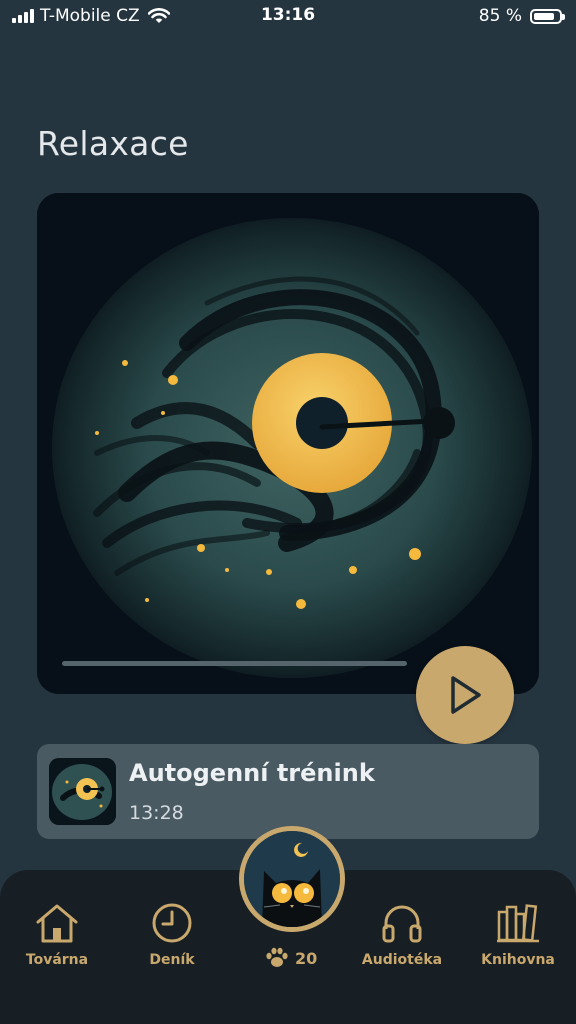 This screenshot has height=1024, width=576. I want to click on paw-points: 20, so click(291, 958).